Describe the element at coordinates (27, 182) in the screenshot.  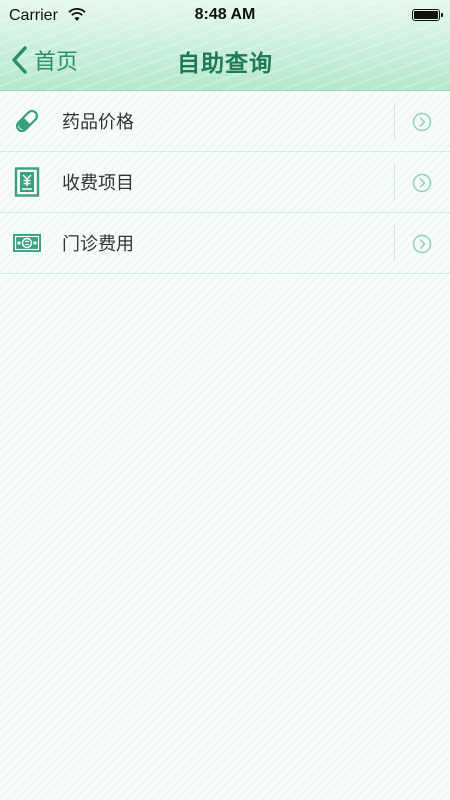
I see `fee-document-icon` at that location.